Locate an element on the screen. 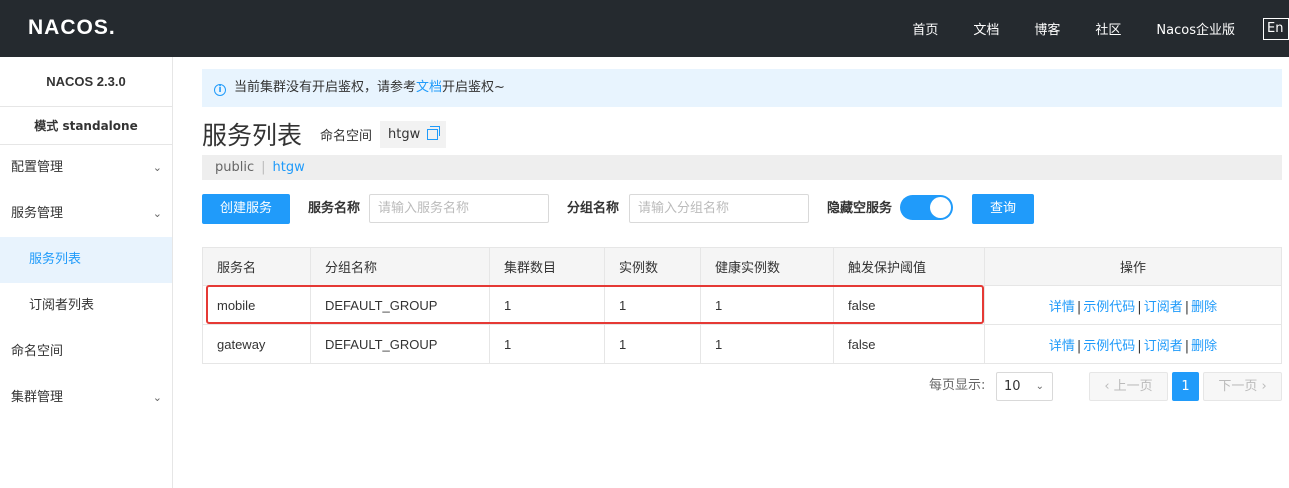  col-cluster-count: 集群数目 is located at coordinates (547, 266).